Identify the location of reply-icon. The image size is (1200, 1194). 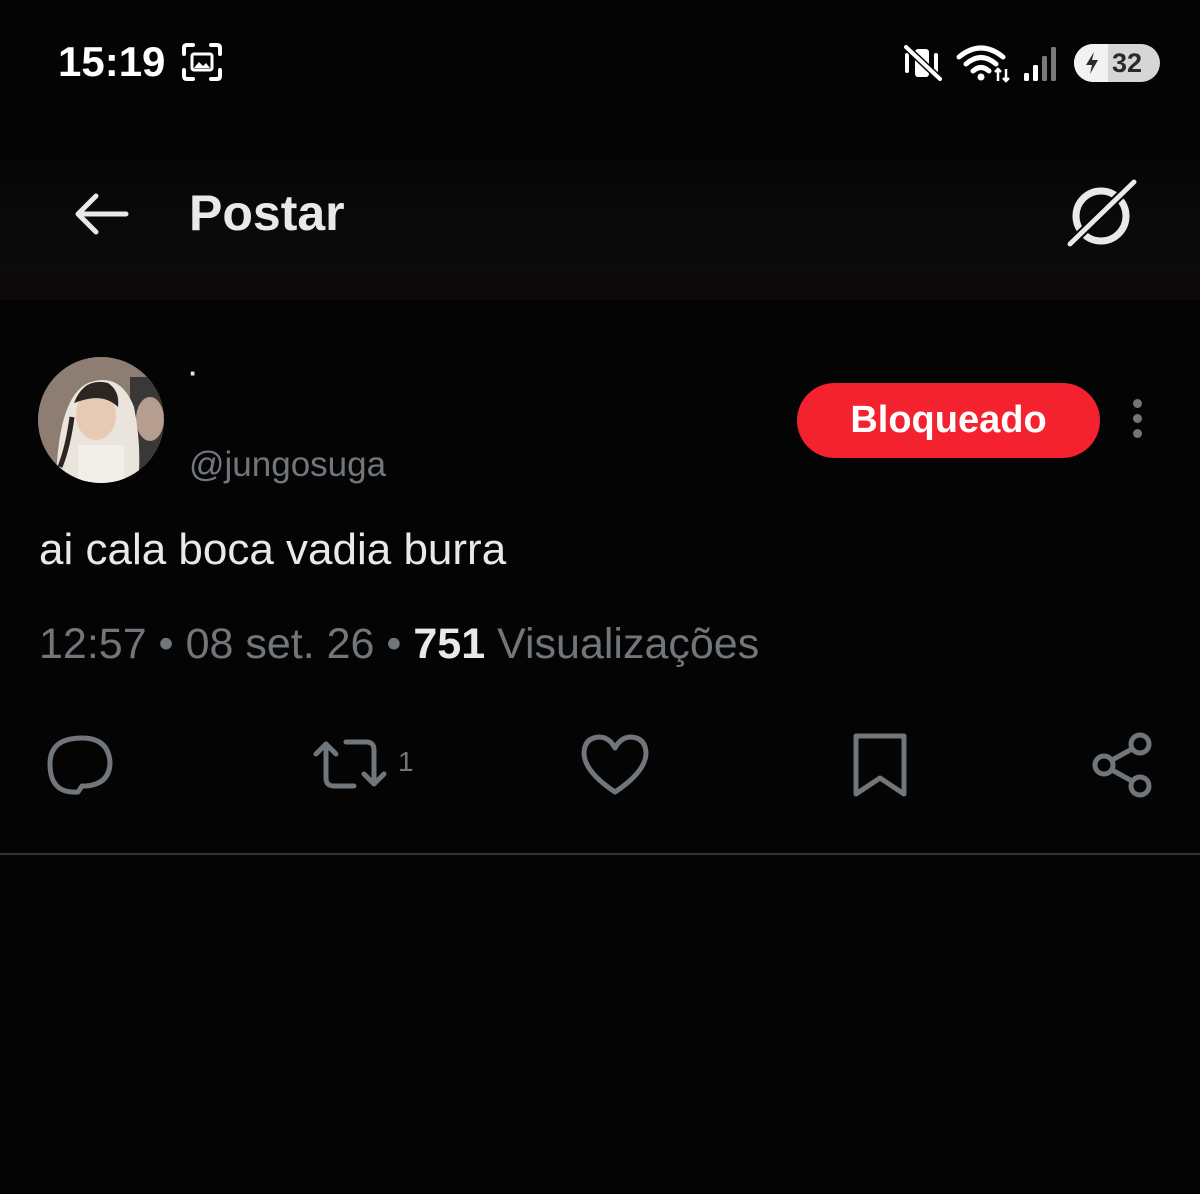
(80, 765).